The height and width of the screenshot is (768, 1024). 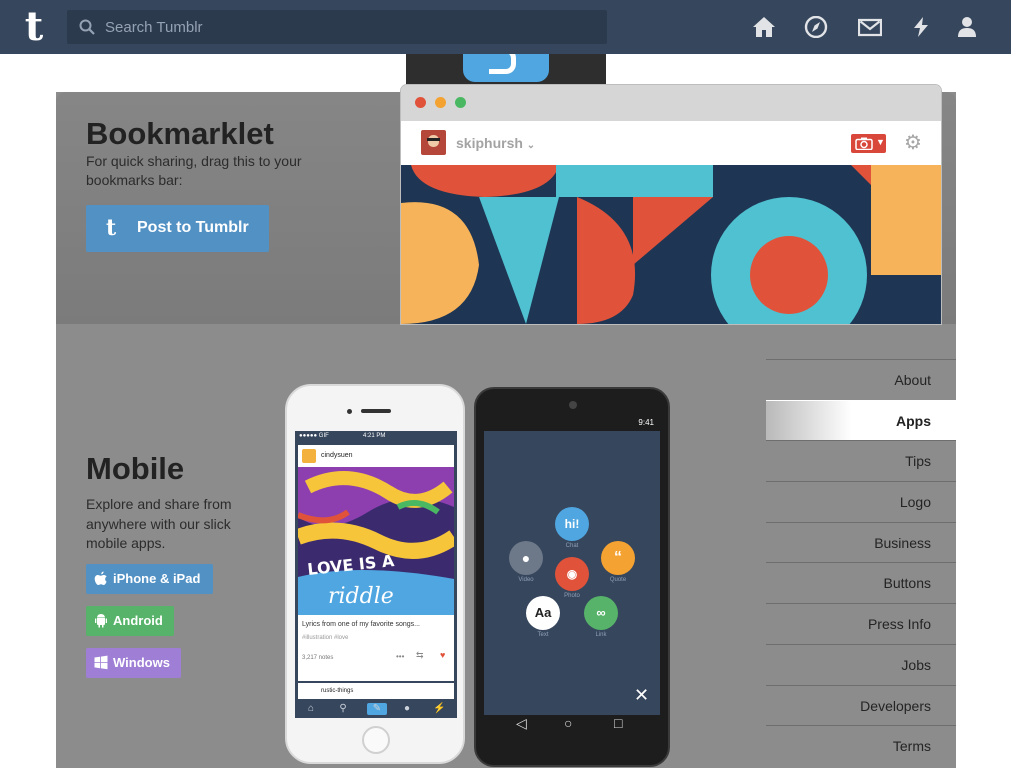 I want to click on home-icon: ⌂, so click(x=311, y=708).